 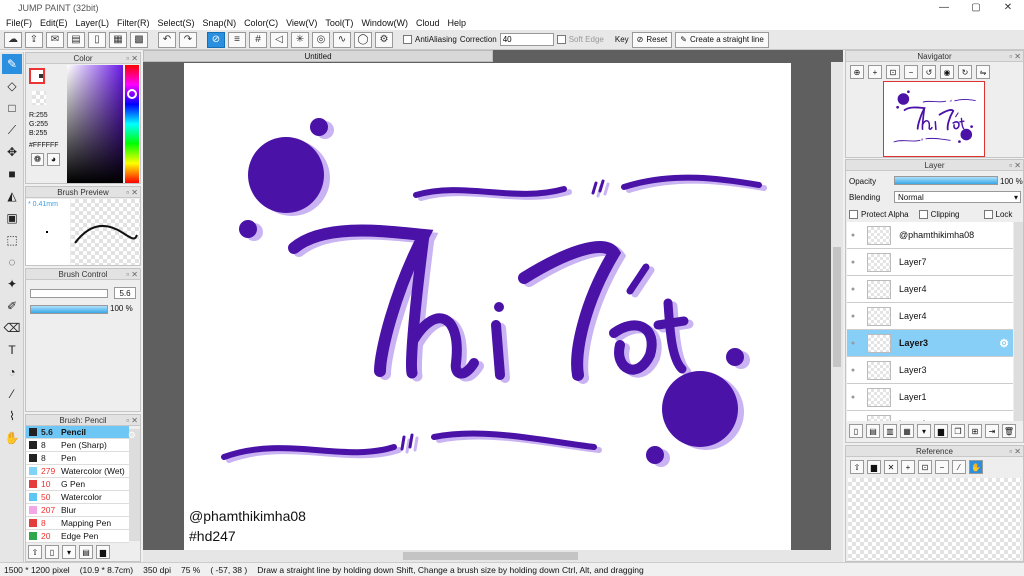 What do you see at coordinates (907, 431) in the screenshot?
I see `new-halftone-layer-icon: ▦` at bounding box center [907, 431].